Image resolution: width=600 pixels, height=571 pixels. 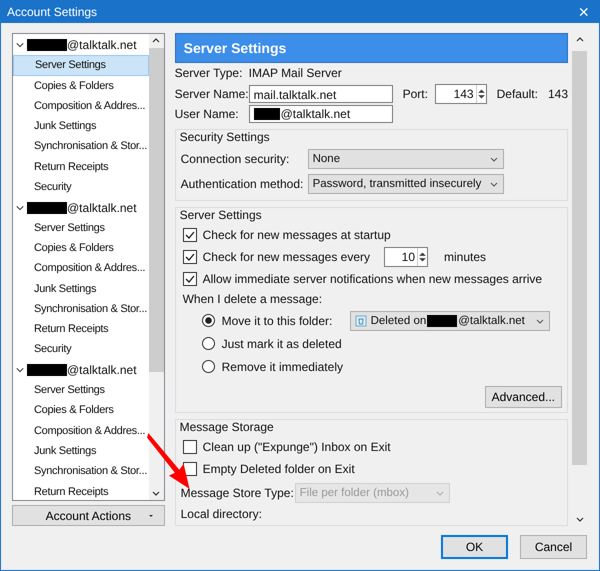 I want to click on close-button: ×, so click(x=583, y=12).